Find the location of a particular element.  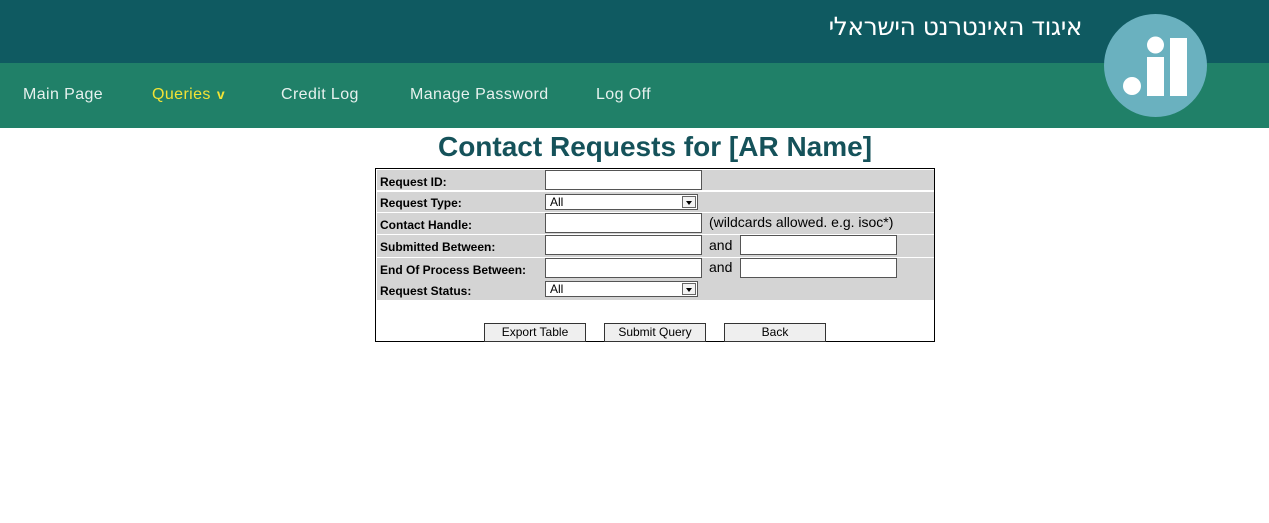

submit-query-button: Submit Query is located at coordinates (655, 332).